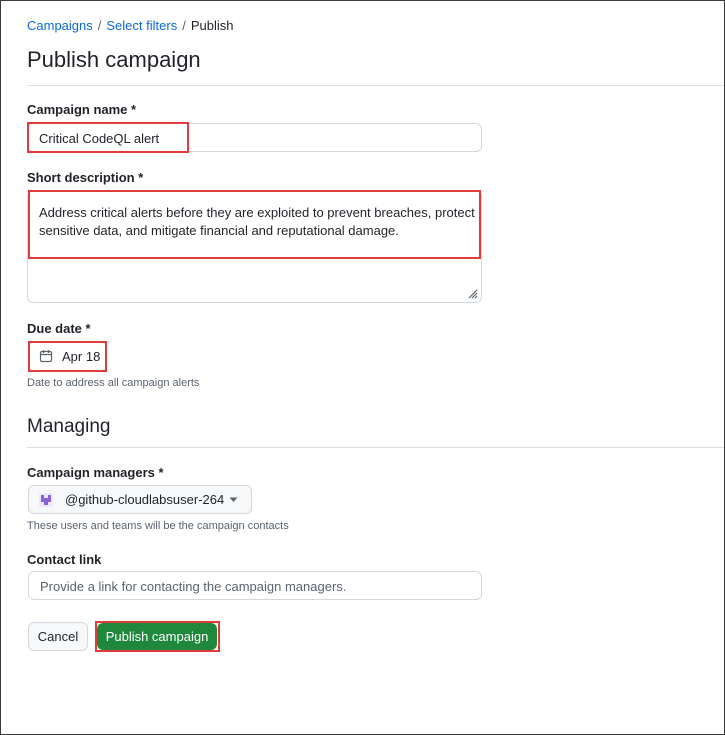 Image resolution: width=725 pixels, height=735 pixels. Describe the element at coordinates (145, 499) in the screenshot. I see `campaign-manager-value: @github-cloudlabsuser-264` at that location.